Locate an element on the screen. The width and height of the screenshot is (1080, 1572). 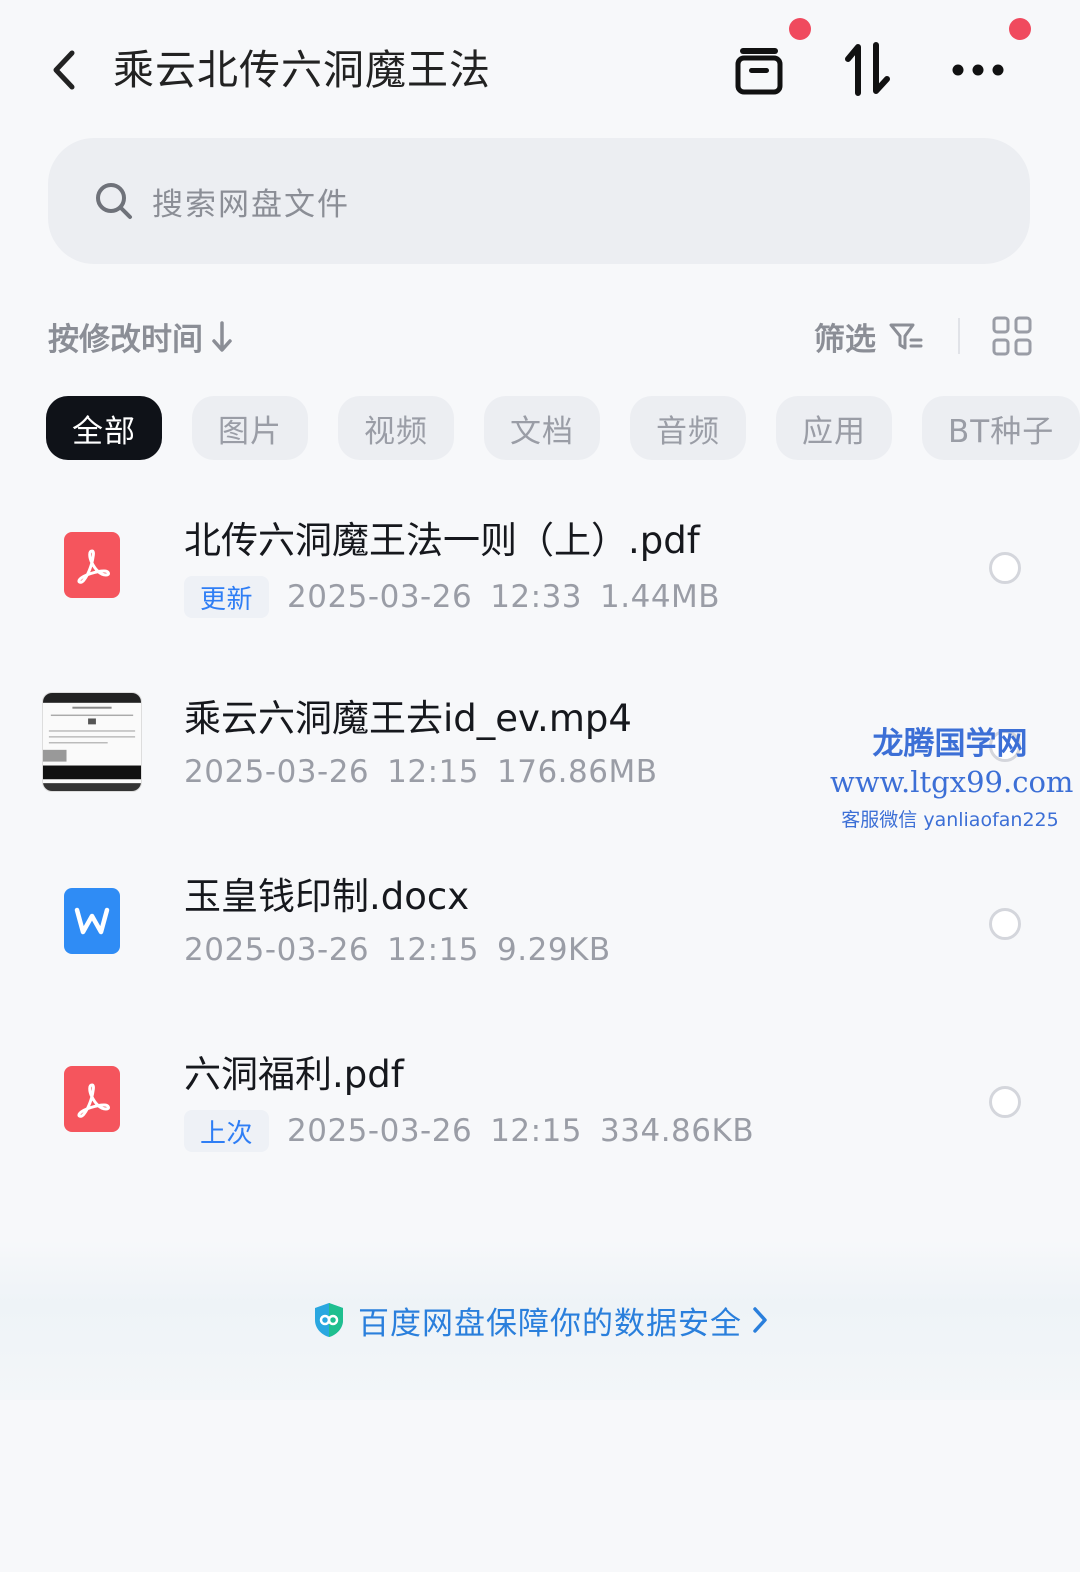
file-meta: 2025-03-26 12:15 176.86MB is located at coordinates (421, 772).